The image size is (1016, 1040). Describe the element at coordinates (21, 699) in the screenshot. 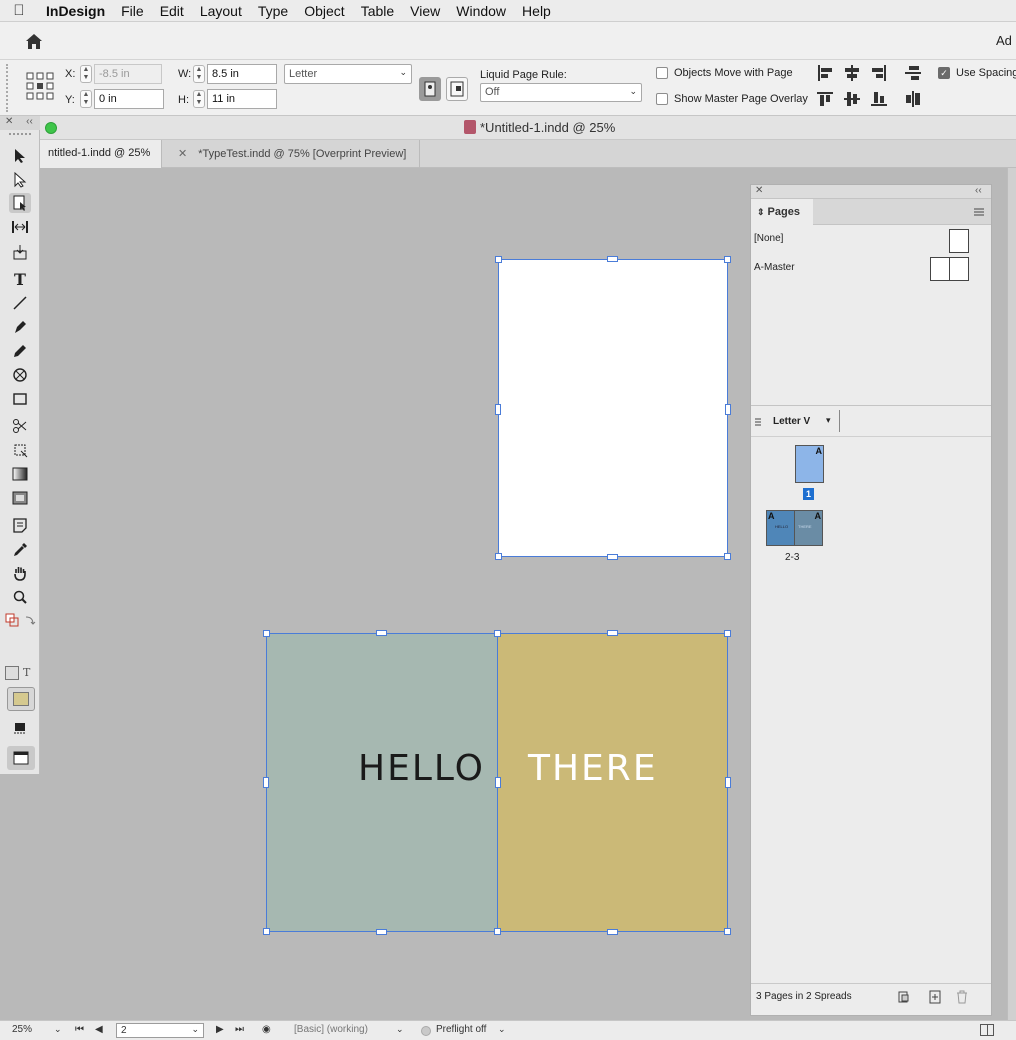

I see `fill-swatch-button` at that location.